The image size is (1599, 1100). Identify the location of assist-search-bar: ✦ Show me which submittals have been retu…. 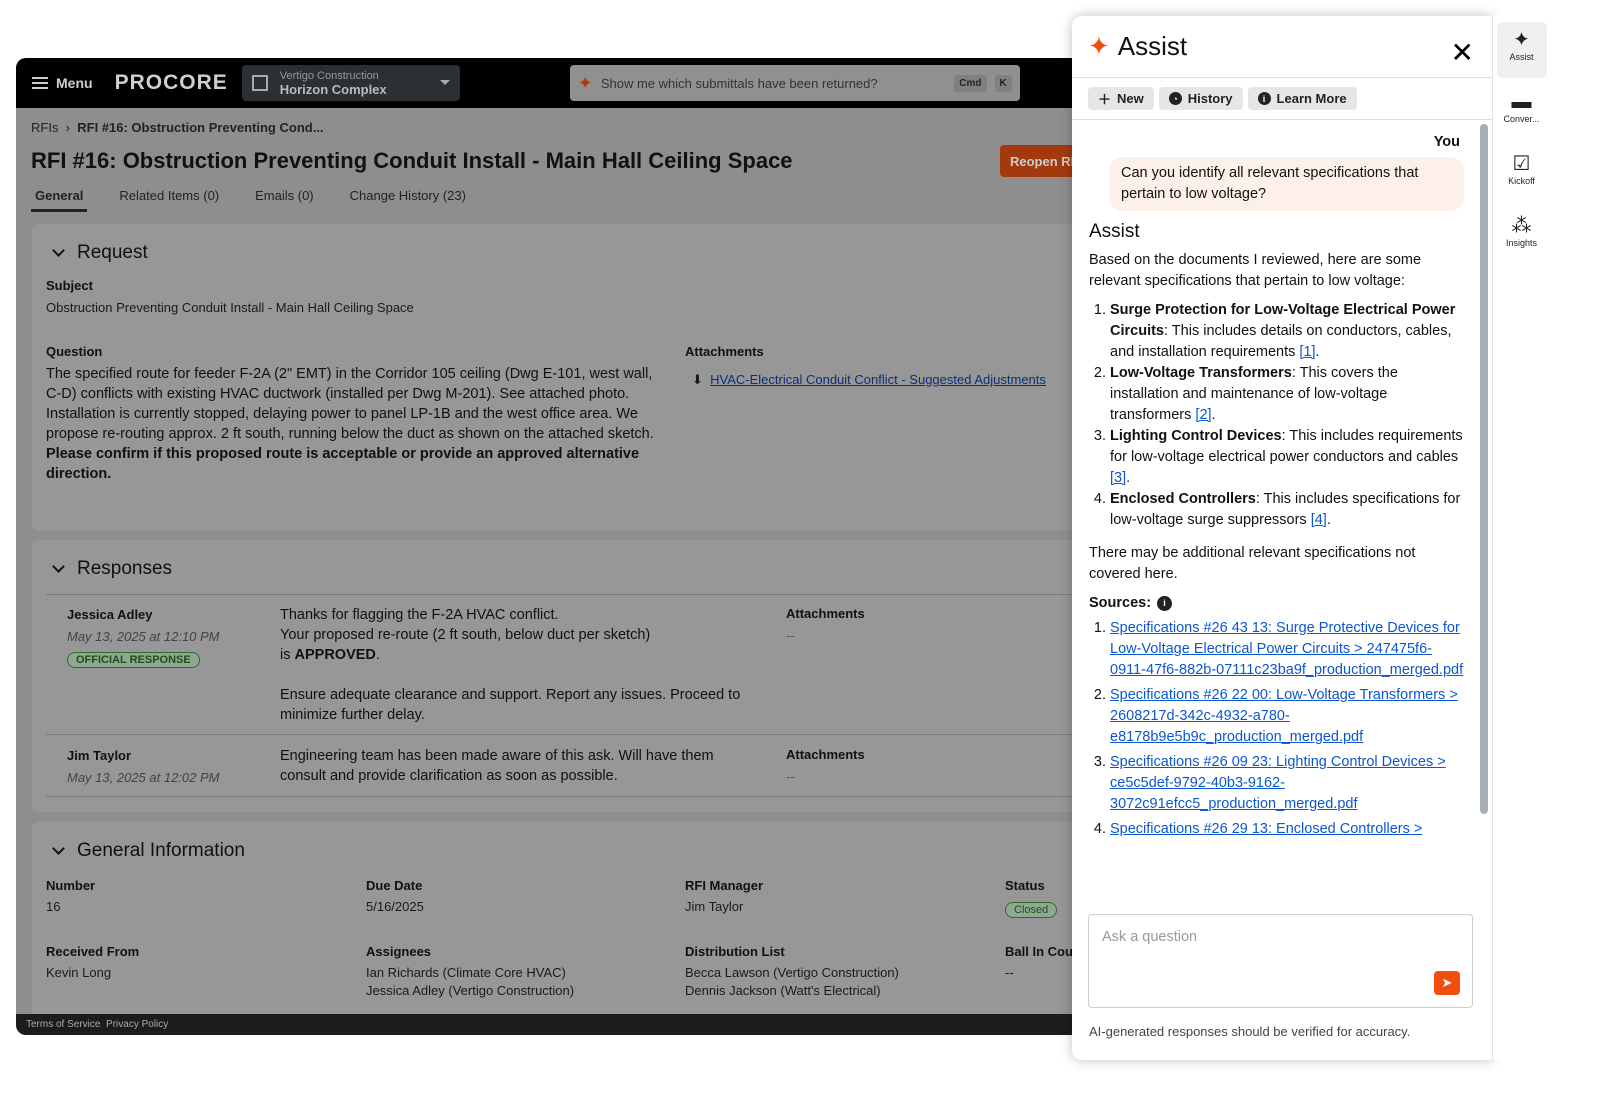
(794, 83).